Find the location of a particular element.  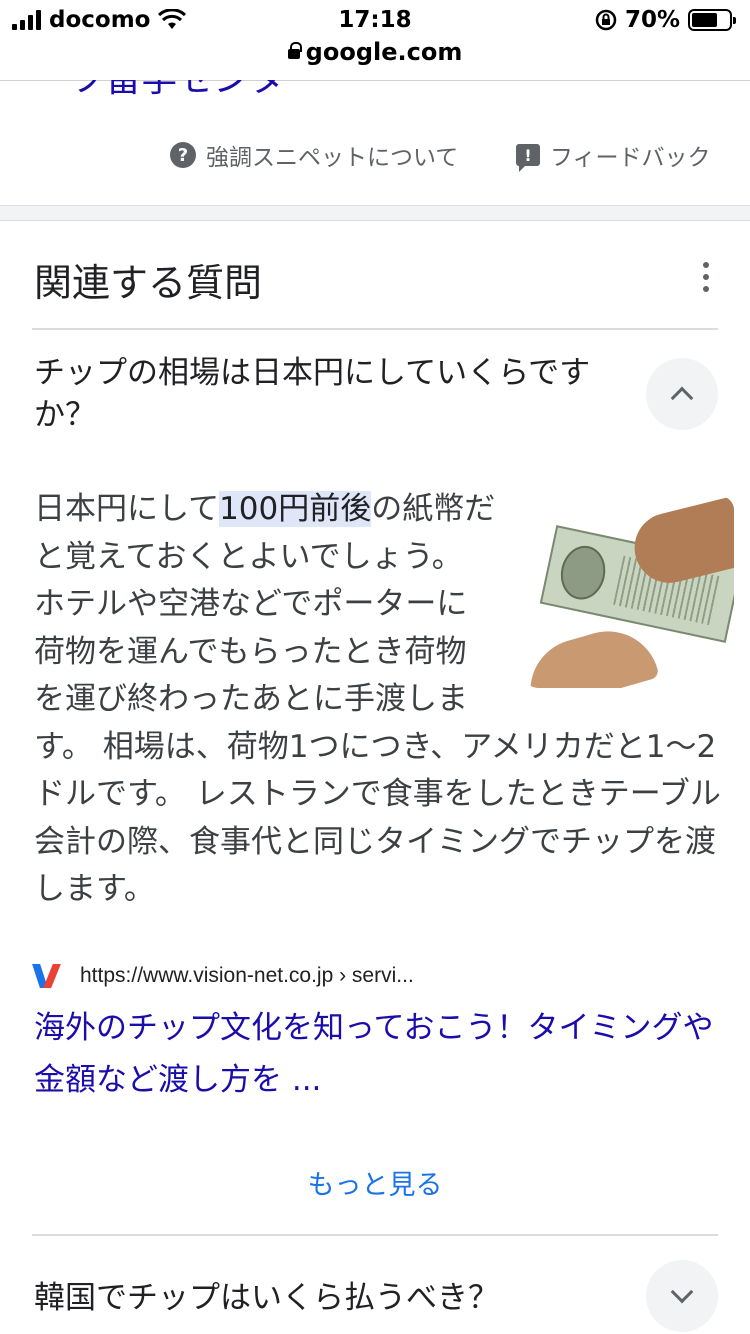

battery-icon is located at coordinates (712, 20).